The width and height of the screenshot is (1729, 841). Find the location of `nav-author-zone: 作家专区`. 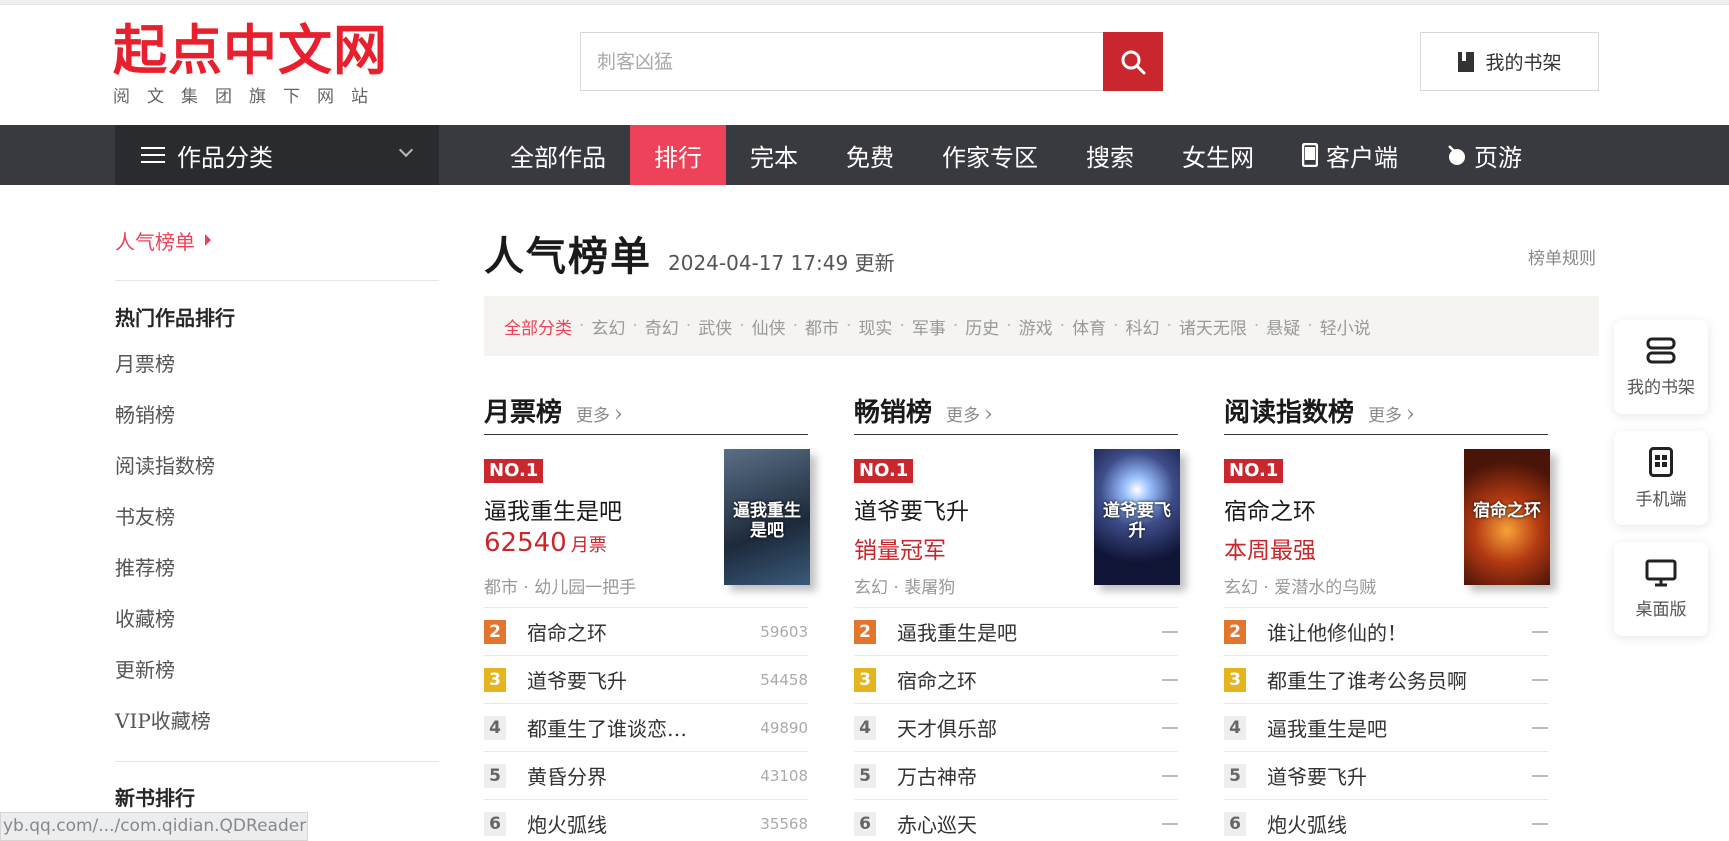

nav-author-zone: 作家专区 is located at coordinates (990, 155).